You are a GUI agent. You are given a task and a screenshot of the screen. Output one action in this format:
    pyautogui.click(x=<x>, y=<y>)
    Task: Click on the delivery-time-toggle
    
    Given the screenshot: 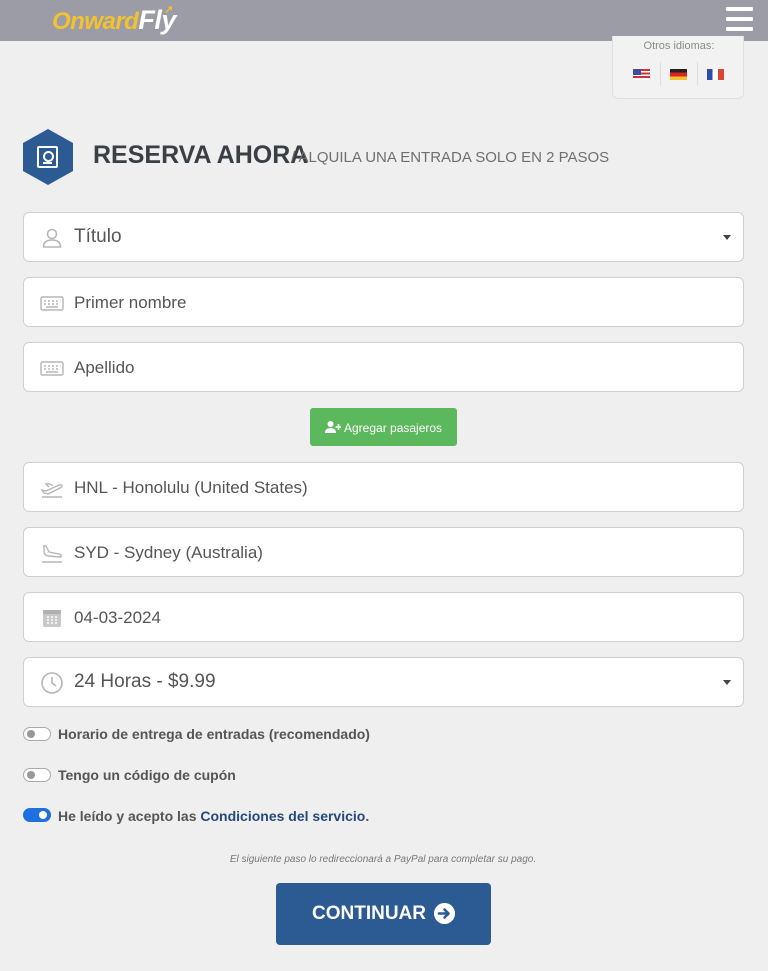 What is the action you would take?
    pyautogui.click(x=37, y=734)
    